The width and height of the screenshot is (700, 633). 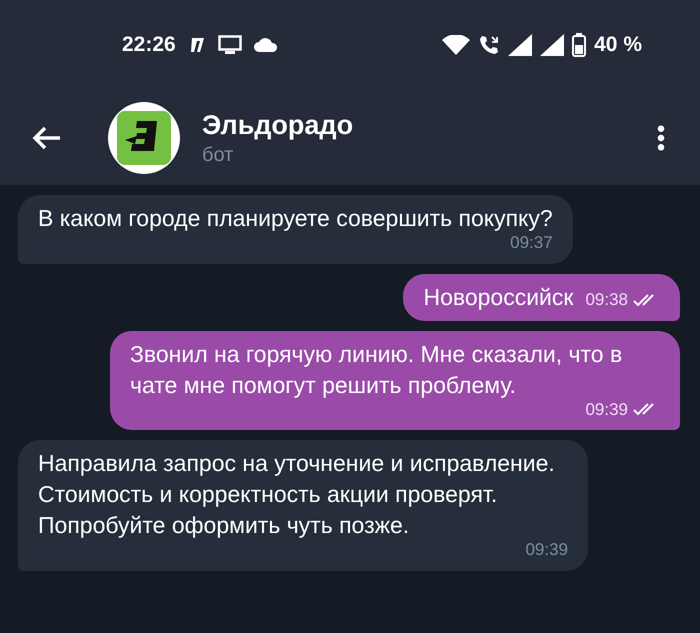 What do you see at coordinates (266, 45) in the screenshot?
I see `cloud-icon` at bounding box center [266, 45].